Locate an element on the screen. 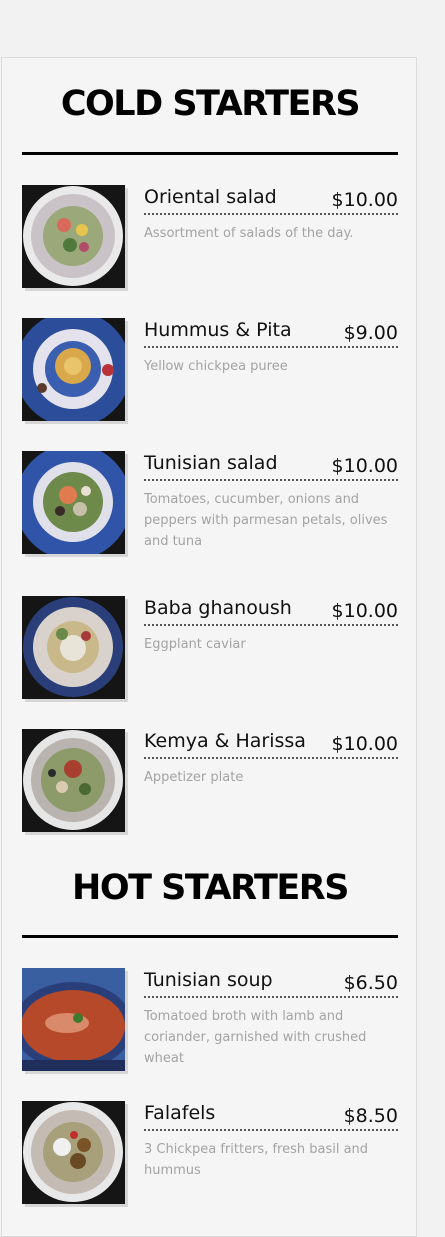 The width and height of the screenshot is (445, 1237). item-description: Assortment of salads of the day. is located at coordinates (249, 233).